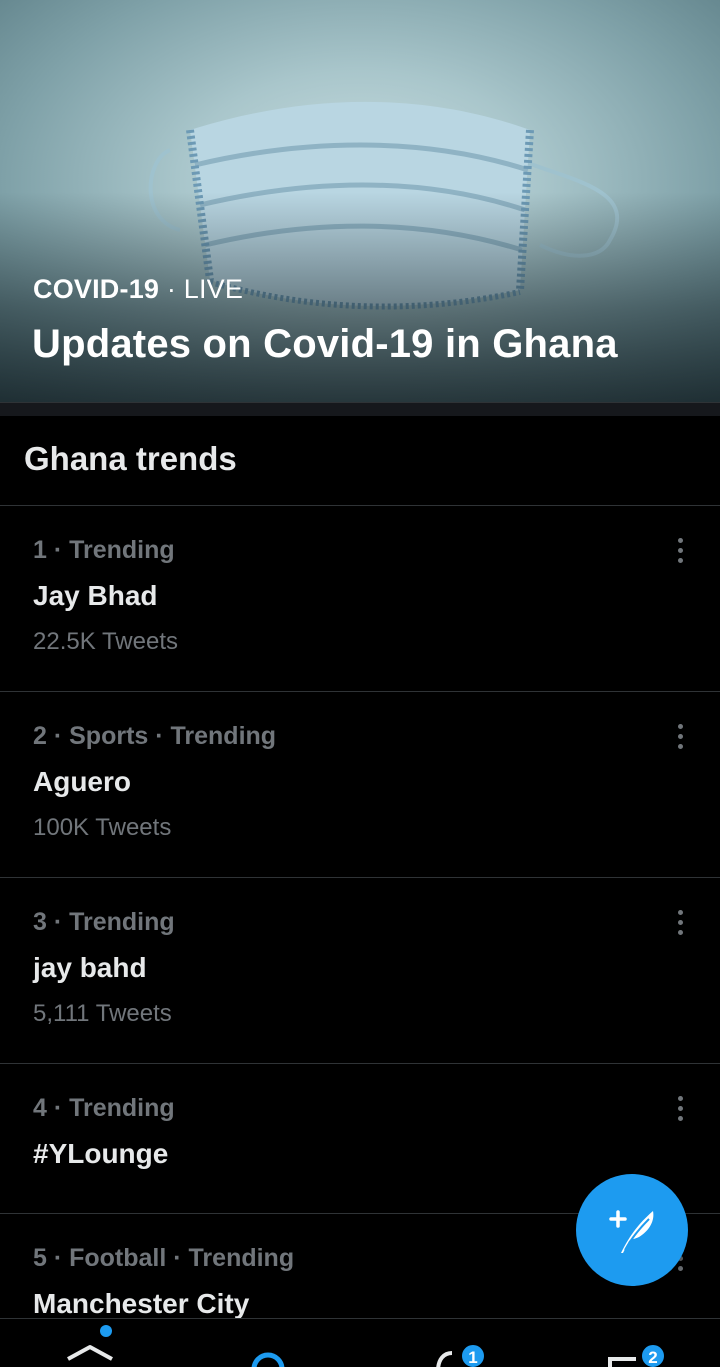 This screenshot has height=1367, width=720. What do you see at coordinates (104, 922) in the screenshot?
I see `trend-meta: 3 · Trending` at bounding box center [104, 922].